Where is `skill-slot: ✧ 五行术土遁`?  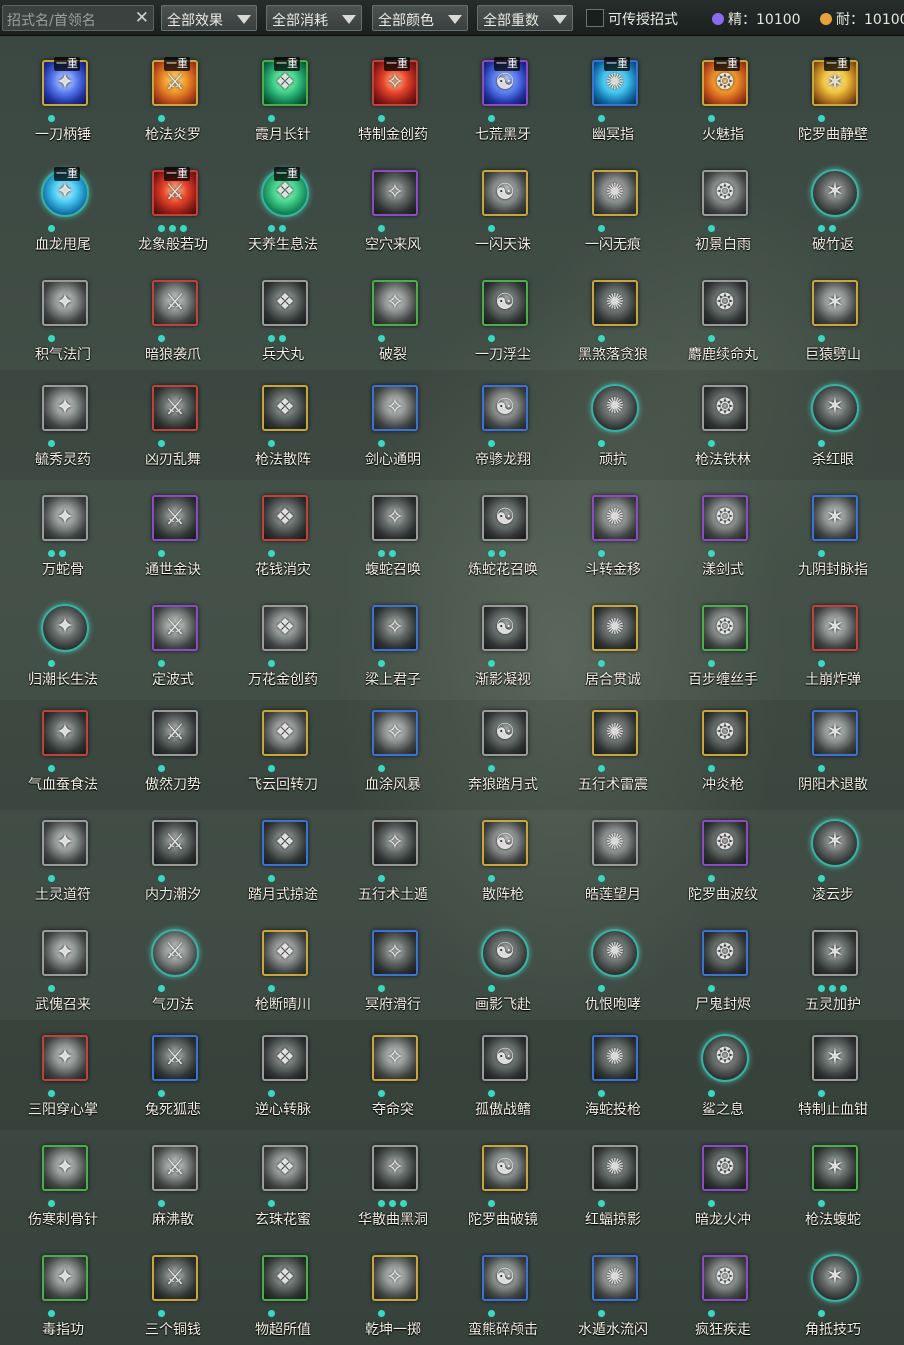 skill-slot: ✧ 五行术土遁 is located at coordinates (393, 859).